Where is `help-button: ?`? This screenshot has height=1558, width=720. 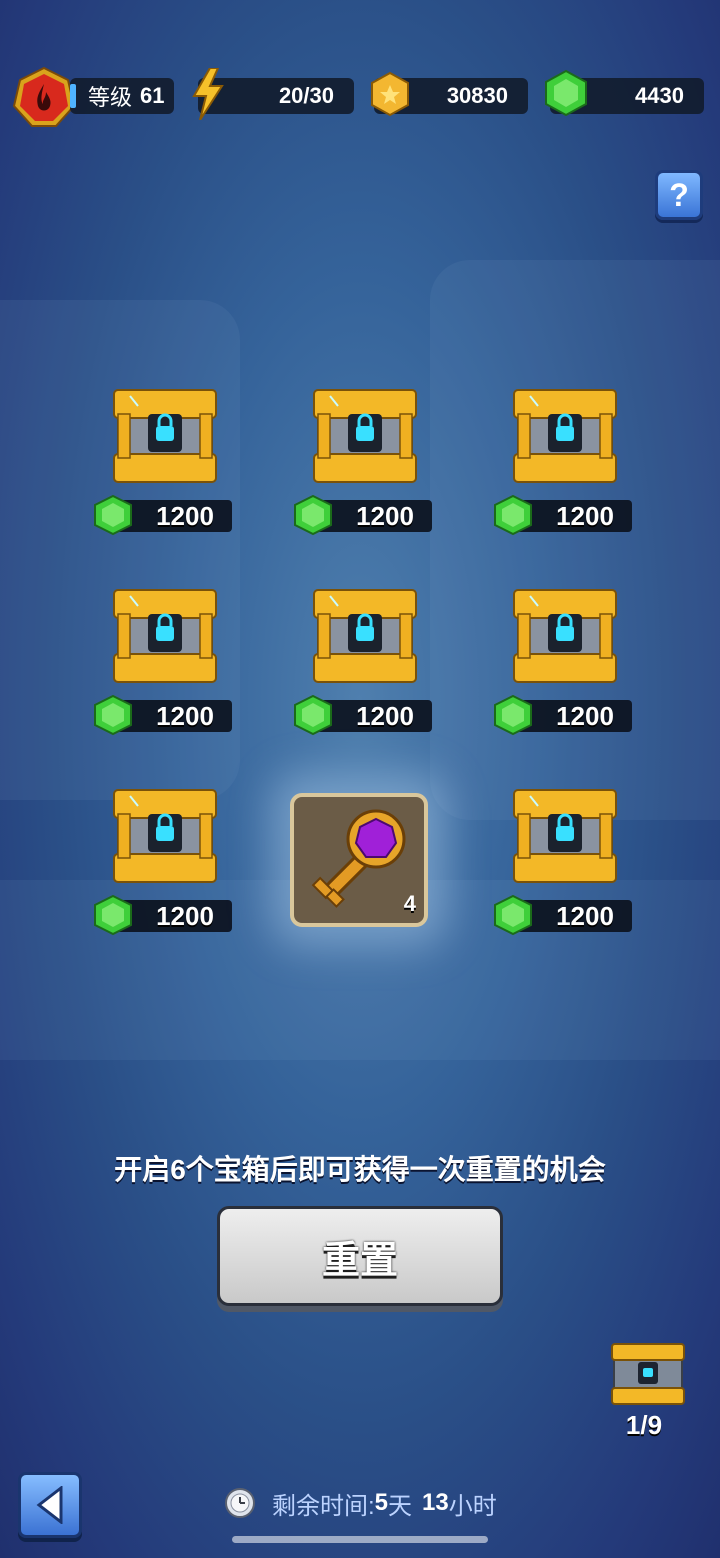 help-button: ? is located at coordinates (679, 195).